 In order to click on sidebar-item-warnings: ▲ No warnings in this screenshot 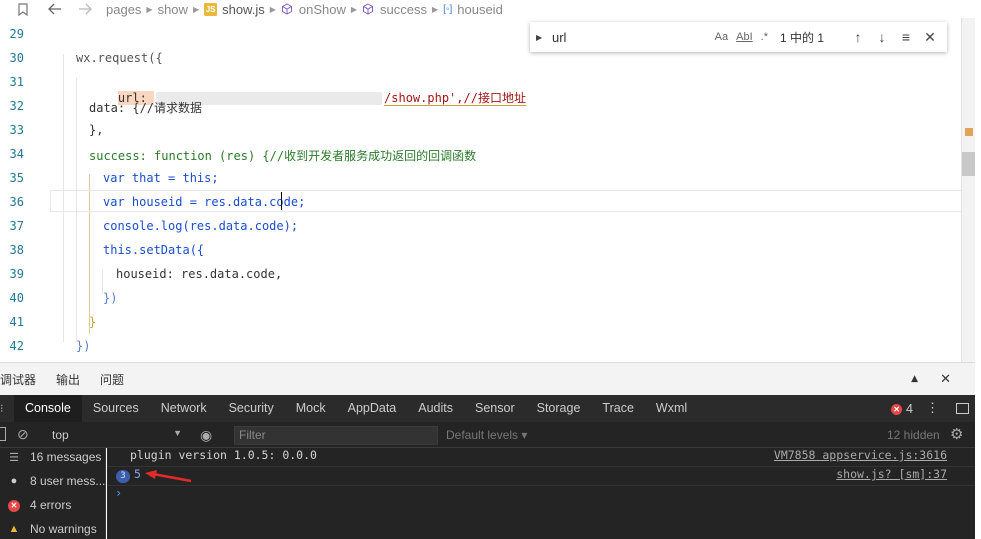, I will do `click(51, 529)`.